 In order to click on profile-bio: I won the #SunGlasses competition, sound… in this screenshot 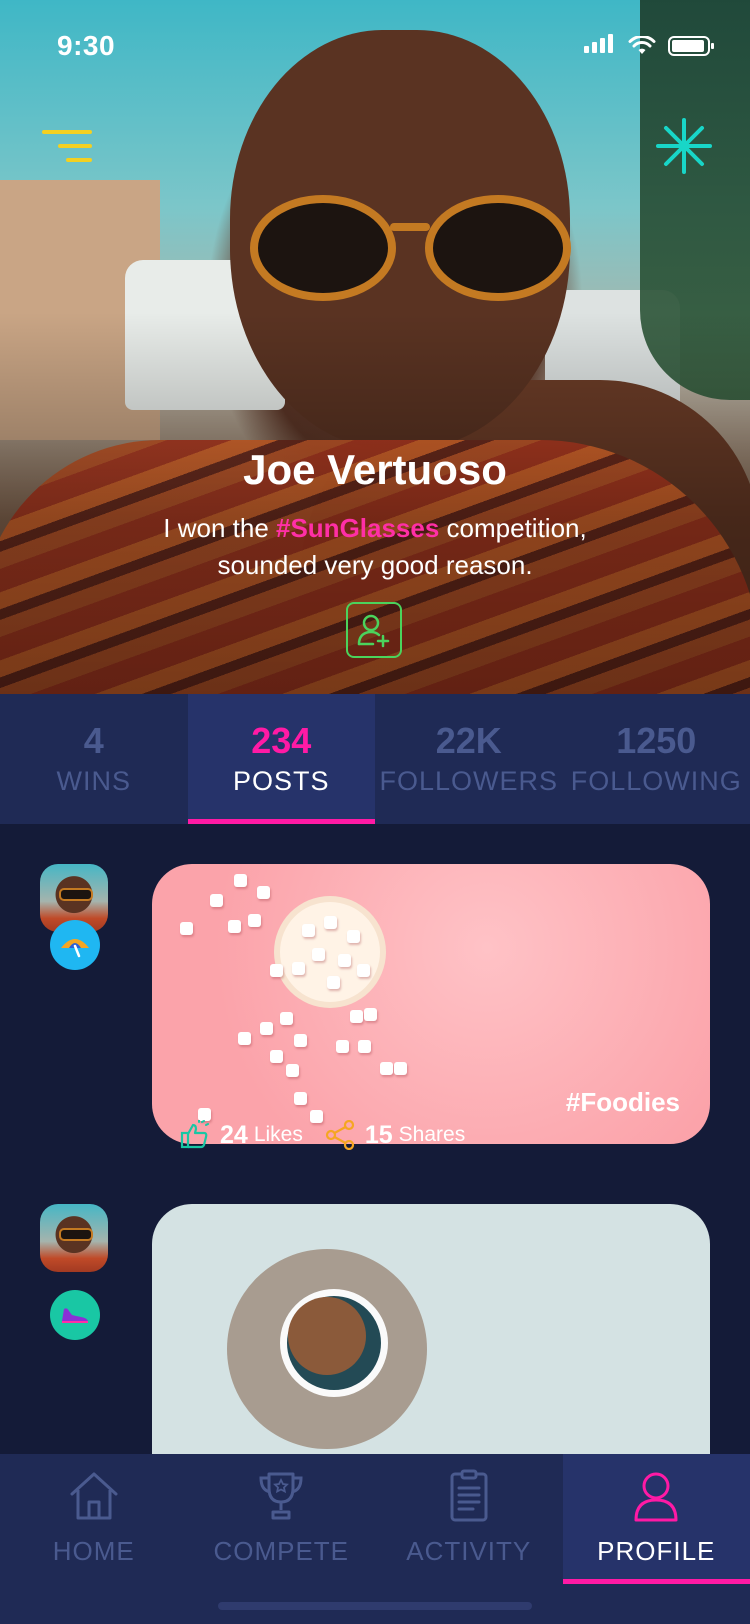, I will do `click(375, 547)`.